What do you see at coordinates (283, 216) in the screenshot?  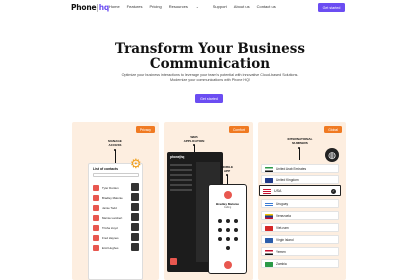 I see `country-name: Venezuela` at bounding box center [283, 216].